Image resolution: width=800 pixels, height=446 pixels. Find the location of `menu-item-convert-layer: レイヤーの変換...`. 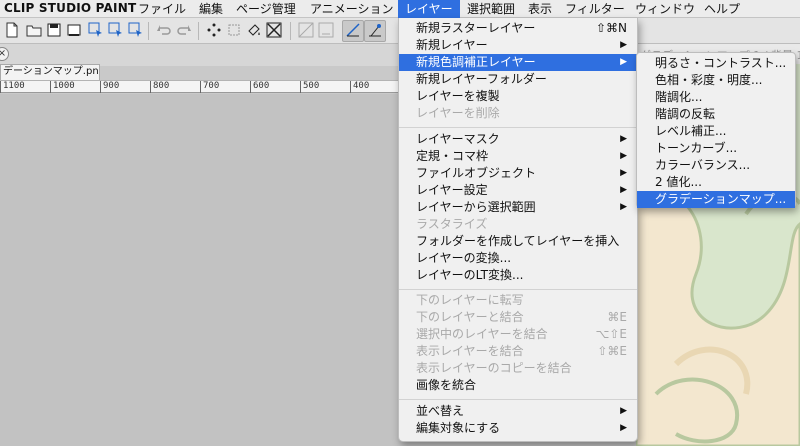

menu-item-convert-layer: レイヤーの変換... is located at coordinates (518, 258).